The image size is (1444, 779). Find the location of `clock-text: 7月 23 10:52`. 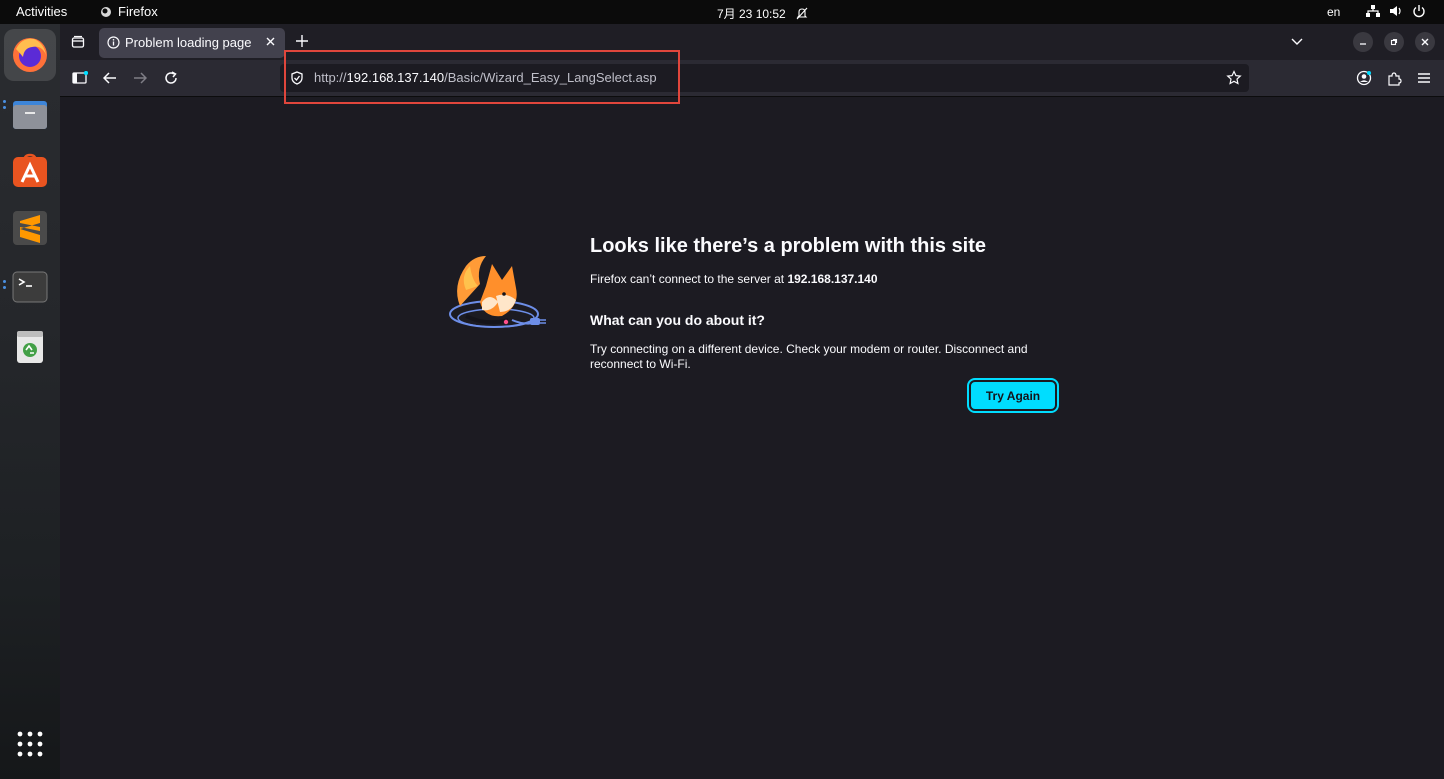

clock-text: 7月 23 10:52 is located at coordinates (751, 14).